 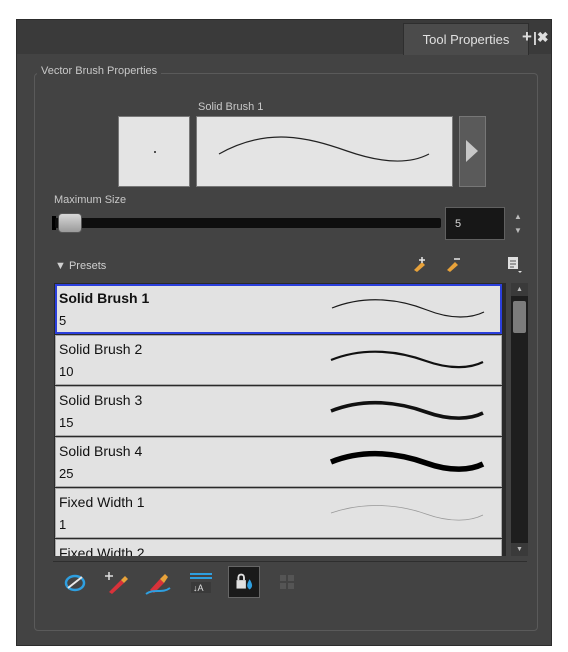 What do you see at coordinates (201, 582) in the screenshot?
I see `text-ordering-icon: ↓A` at bounding box center [201, 582].